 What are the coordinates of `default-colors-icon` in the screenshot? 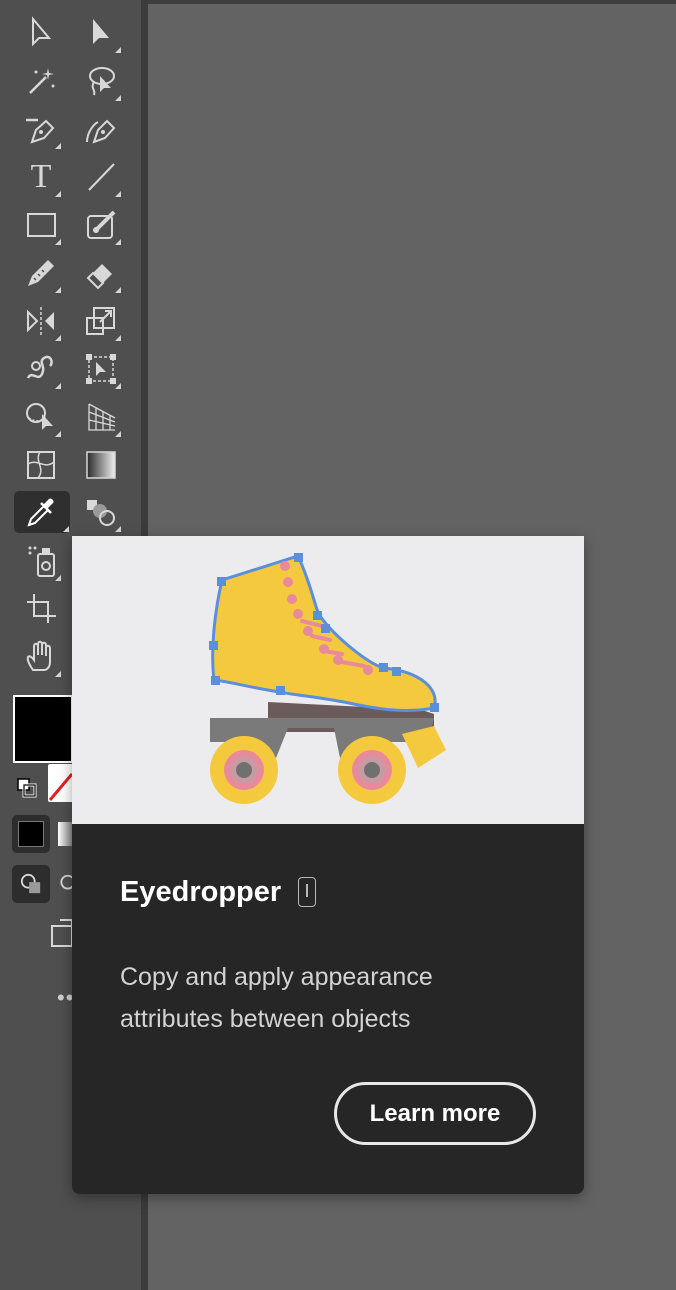 It's located at (27, 788).